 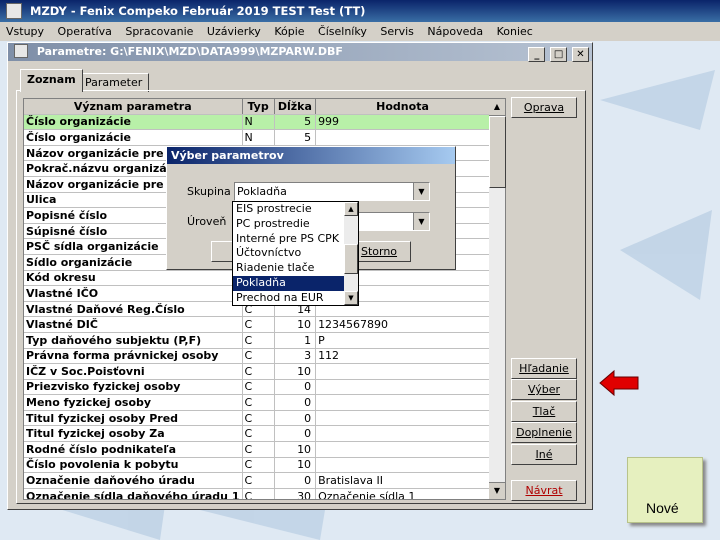 What do you see at coordinates (544, 107) in the screenshot?
I see `oprava-button: Oprava` at bounding box center [544, 107].